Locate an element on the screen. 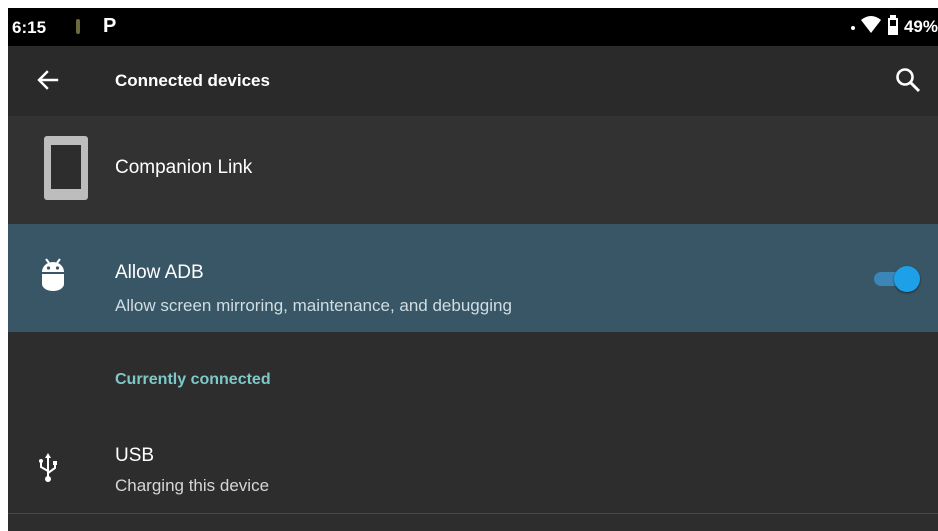  android-icon is located at coordinates (53, 277).